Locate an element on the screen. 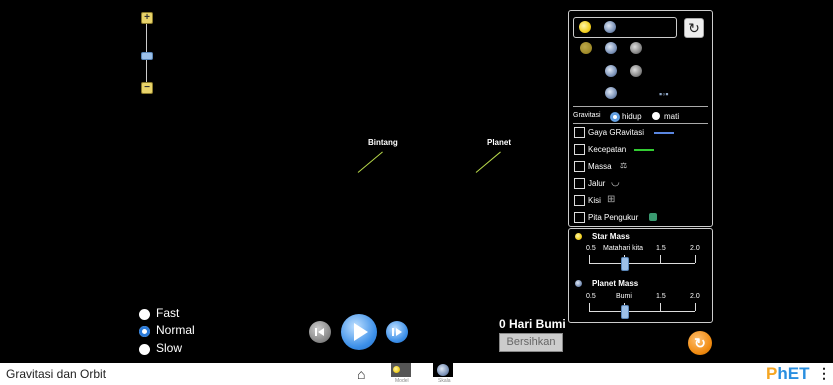 The width and height of the screenshot is (833, 385). rewind-button is located at coordinates (320, 332).